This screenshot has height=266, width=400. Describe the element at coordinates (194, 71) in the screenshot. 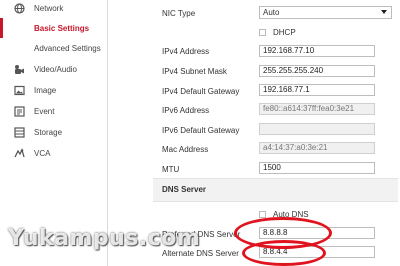

I see `ipv4-subnet-mask-label: IPv4 Subnet Mask` at that location.